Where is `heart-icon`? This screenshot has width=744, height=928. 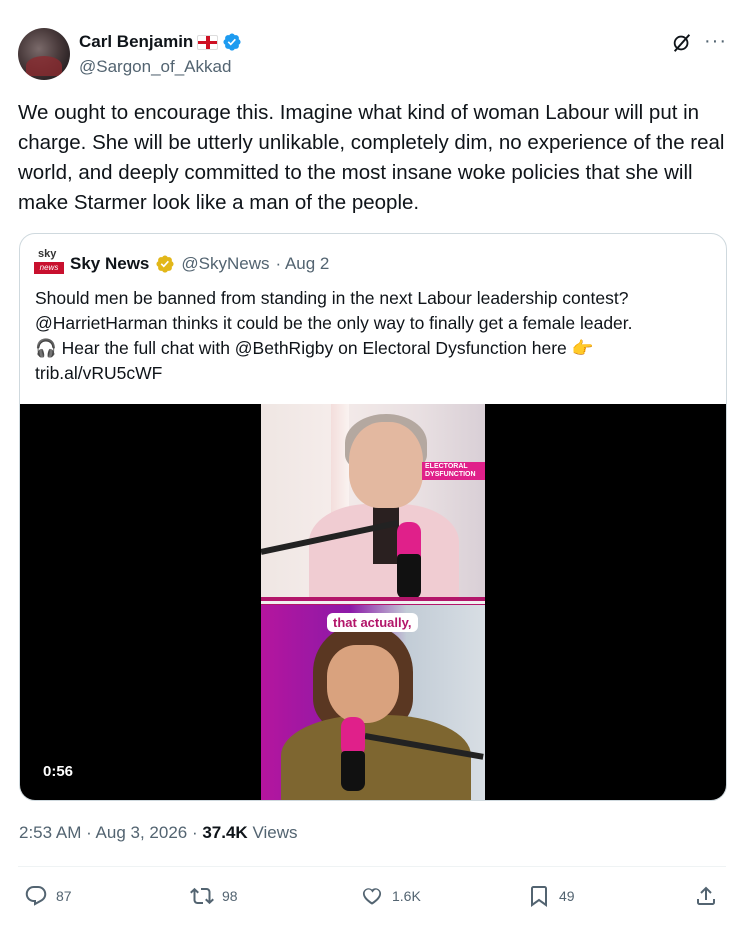
heart-icon is located at coordinates (372, 896).